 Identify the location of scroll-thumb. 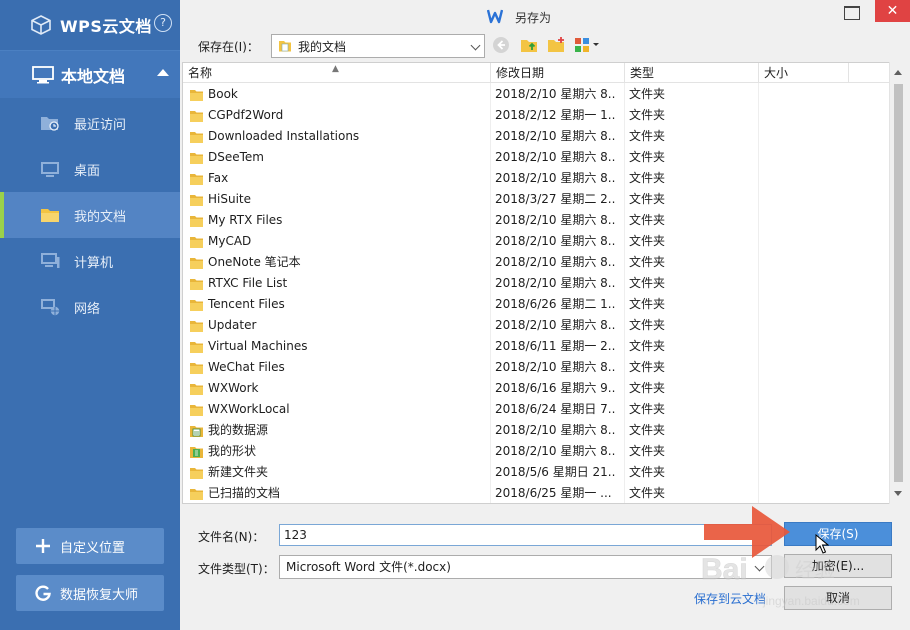
(898, 283).